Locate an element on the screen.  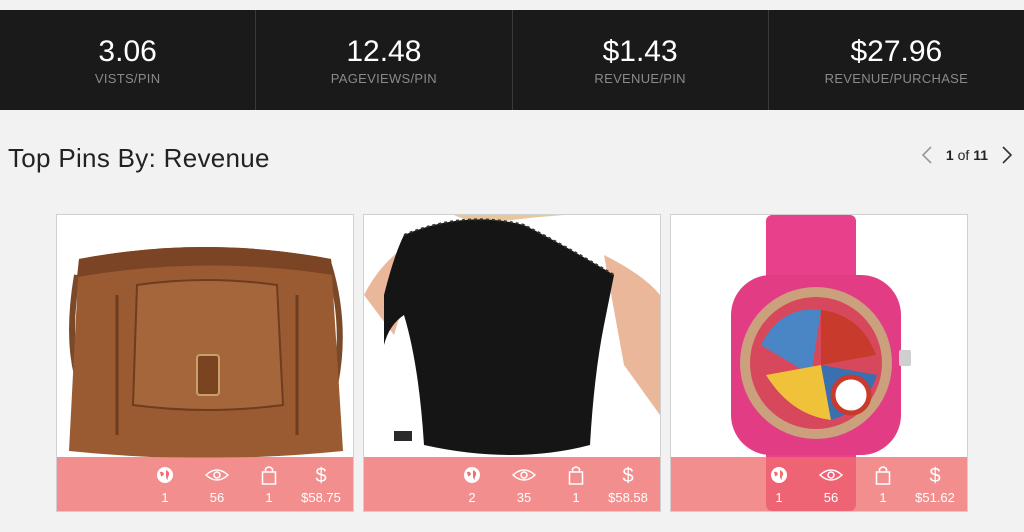
next-page-button is located at coordinates (1007, 155).